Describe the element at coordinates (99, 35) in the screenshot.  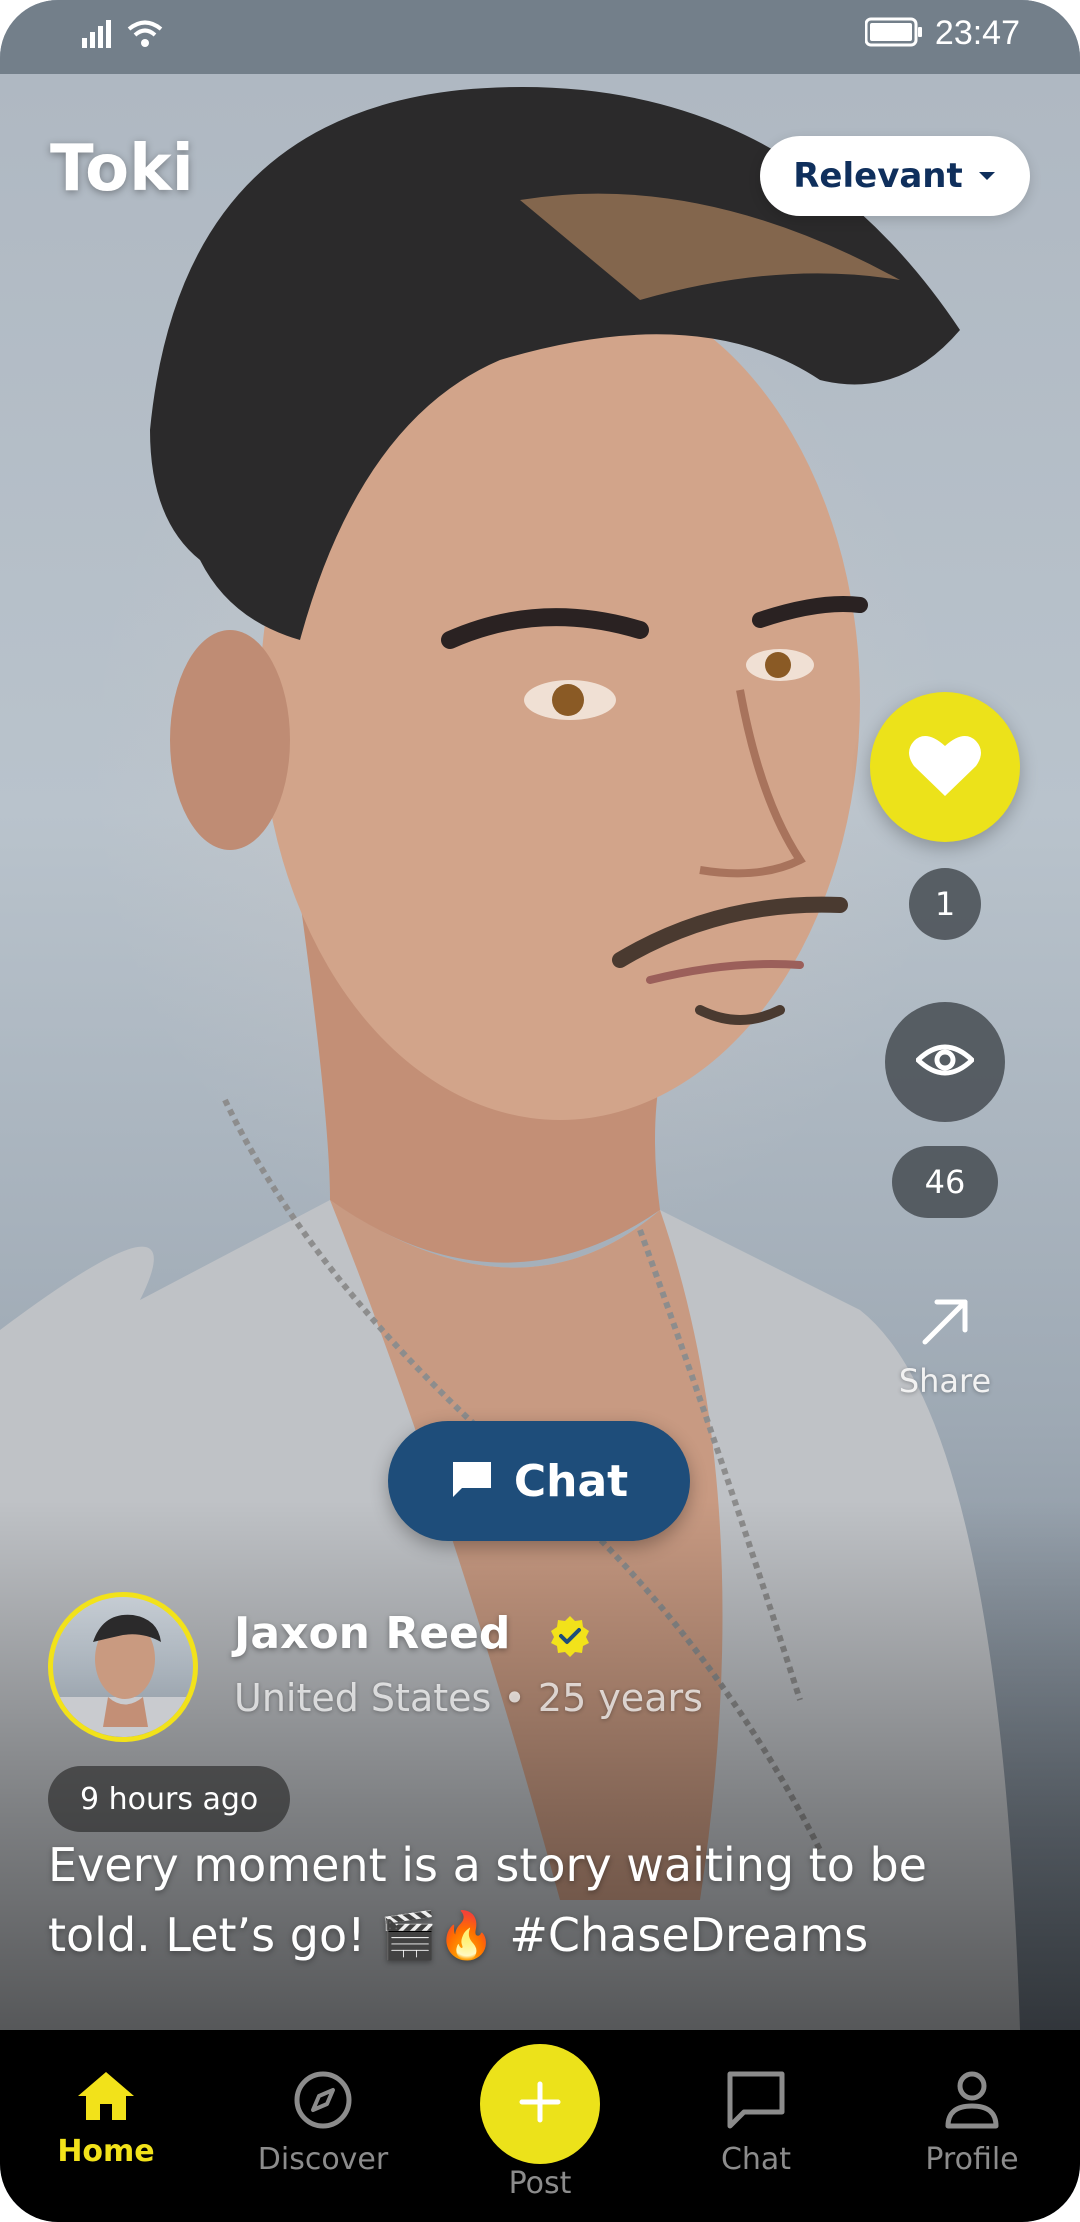
I see `signal-icon` at that location.